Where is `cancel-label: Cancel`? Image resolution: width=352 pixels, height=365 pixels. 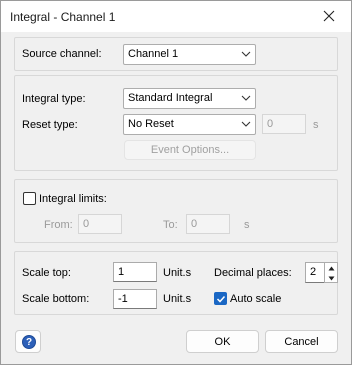 cancel-label: Cancel is located at coordinates (301, 341).